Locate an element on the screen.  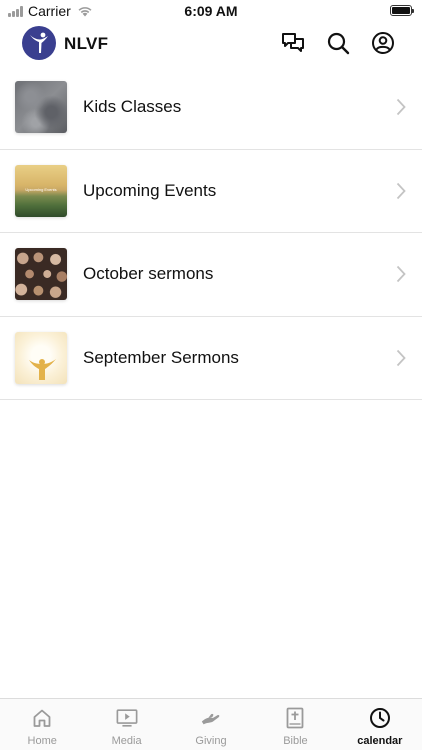
list-item: Upcoming Events Upcoming Events is located at coordinates (211, 191).